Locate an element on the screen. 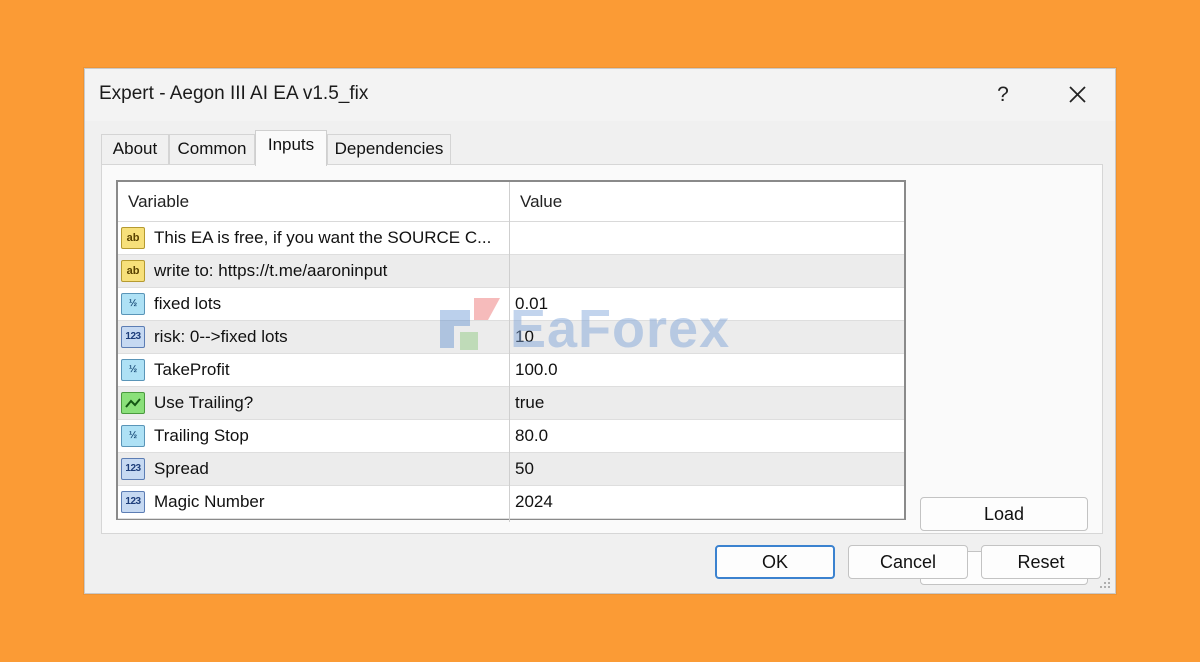 The height and width of the screenshot is (662, 1200). row-value: 80.0 is located at coordinates (531, 436).